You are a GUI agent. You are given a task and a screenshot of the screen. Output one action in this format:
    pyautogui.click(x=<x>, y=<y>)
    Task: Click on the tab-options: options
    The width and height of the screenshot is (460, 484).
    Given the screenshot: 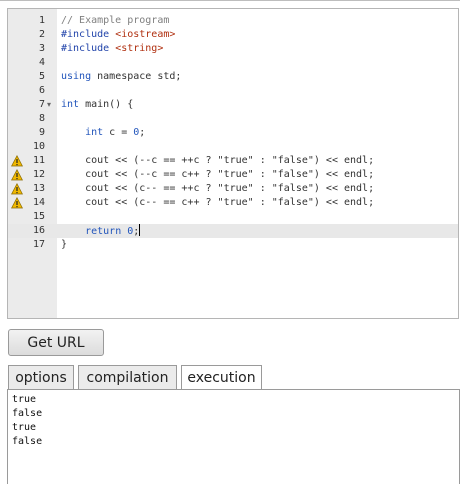 What is the action you would take?
    pyautogui.click(x=41, y=377)
    